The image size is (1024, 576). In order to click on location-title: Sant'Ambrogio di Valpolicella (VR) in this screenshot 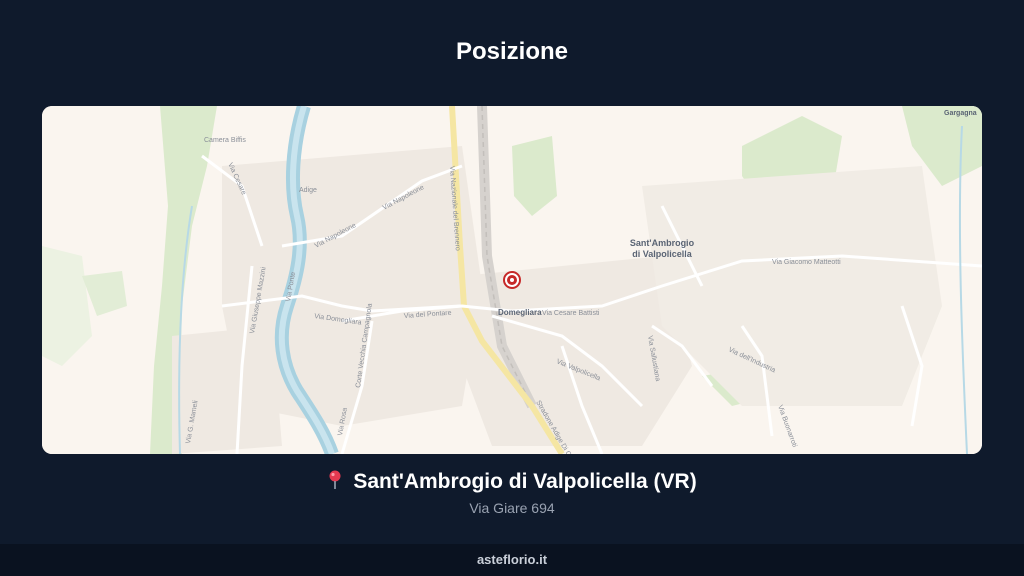, I will do `click(512, 483)`.